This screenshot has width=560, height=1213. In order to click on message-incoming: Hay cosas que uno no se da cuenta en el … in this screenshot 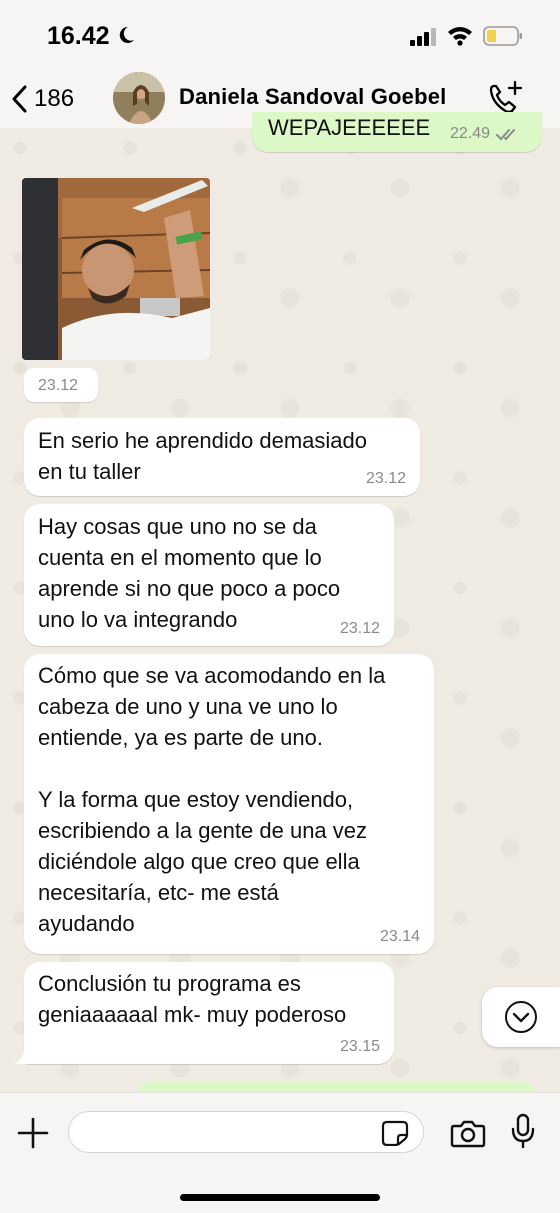, I will do `click(209, 575)`.